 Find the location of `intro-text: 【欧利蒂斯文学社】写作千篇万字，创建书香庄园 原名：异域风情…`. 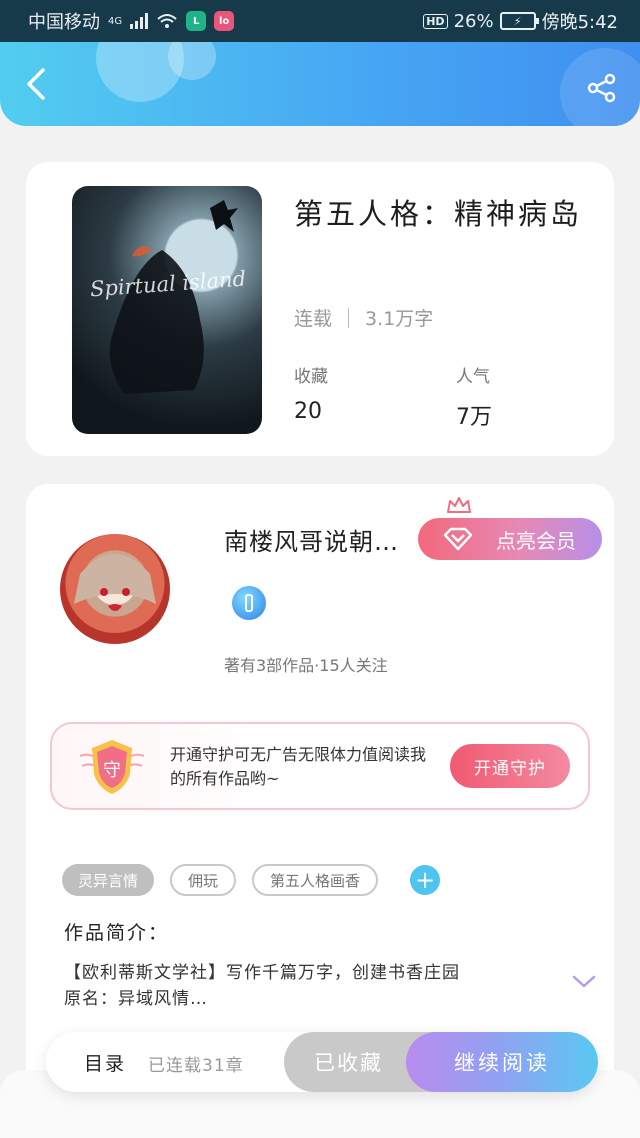

intro-text: 【欧利蒂斯文学社】写作千篇万字，创建书香庄园 原名：异域风情… is located at coordinates (304, 986).